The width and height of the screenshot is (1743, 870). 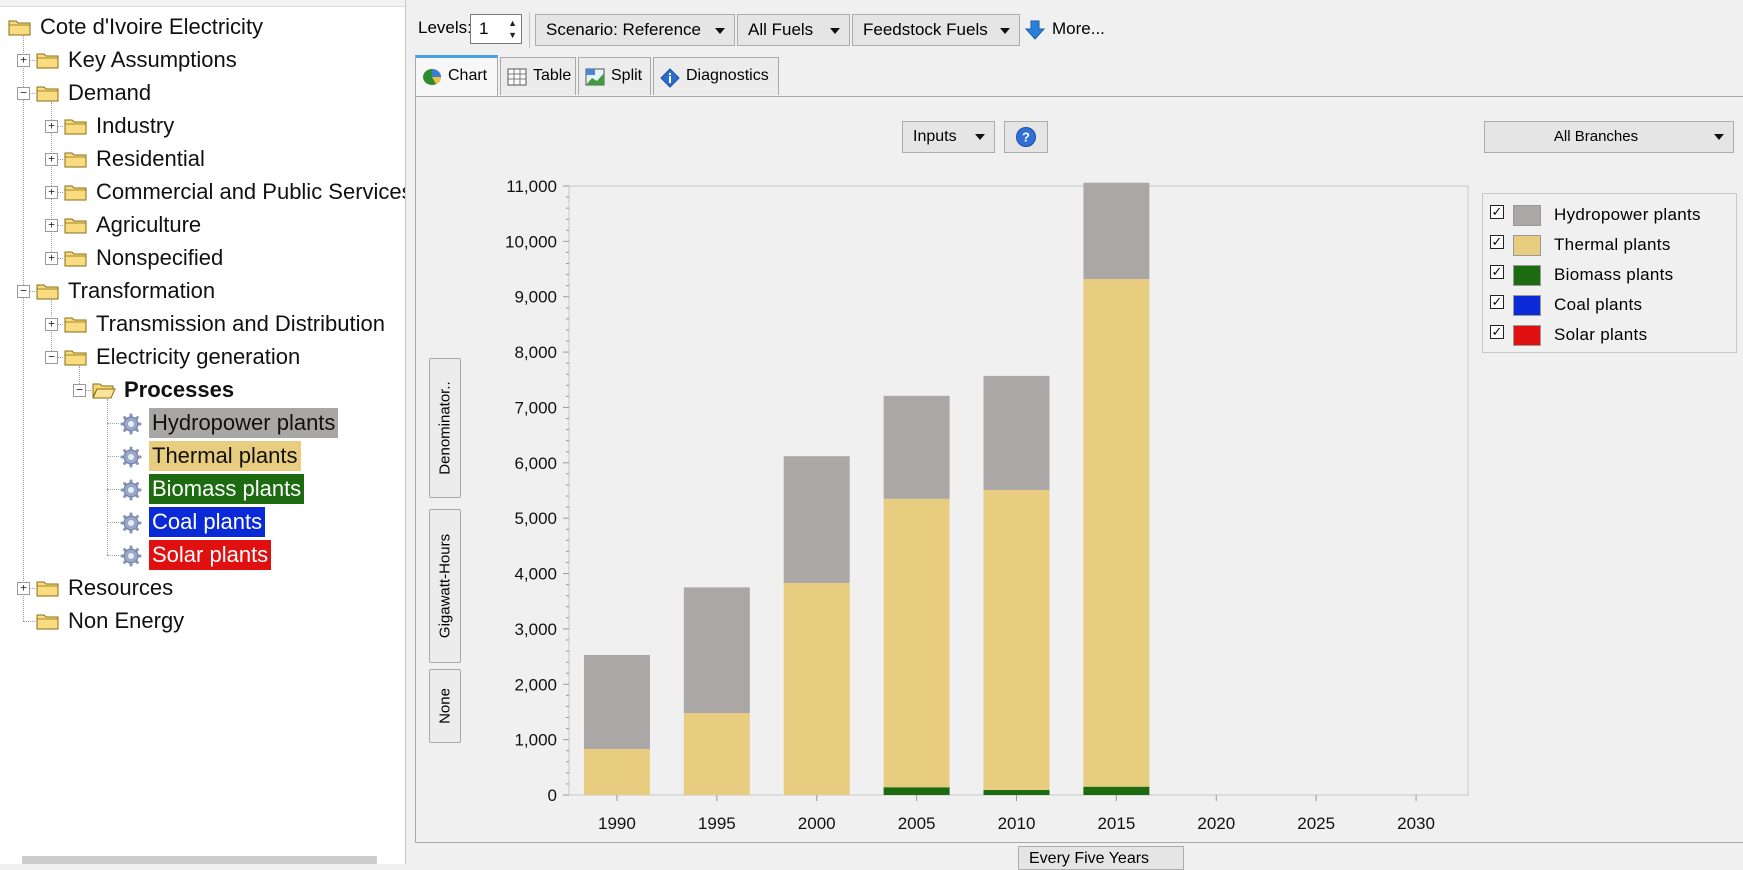 I want to click on period-dropdown: Every Five Years, so click(x=1101, y=858).